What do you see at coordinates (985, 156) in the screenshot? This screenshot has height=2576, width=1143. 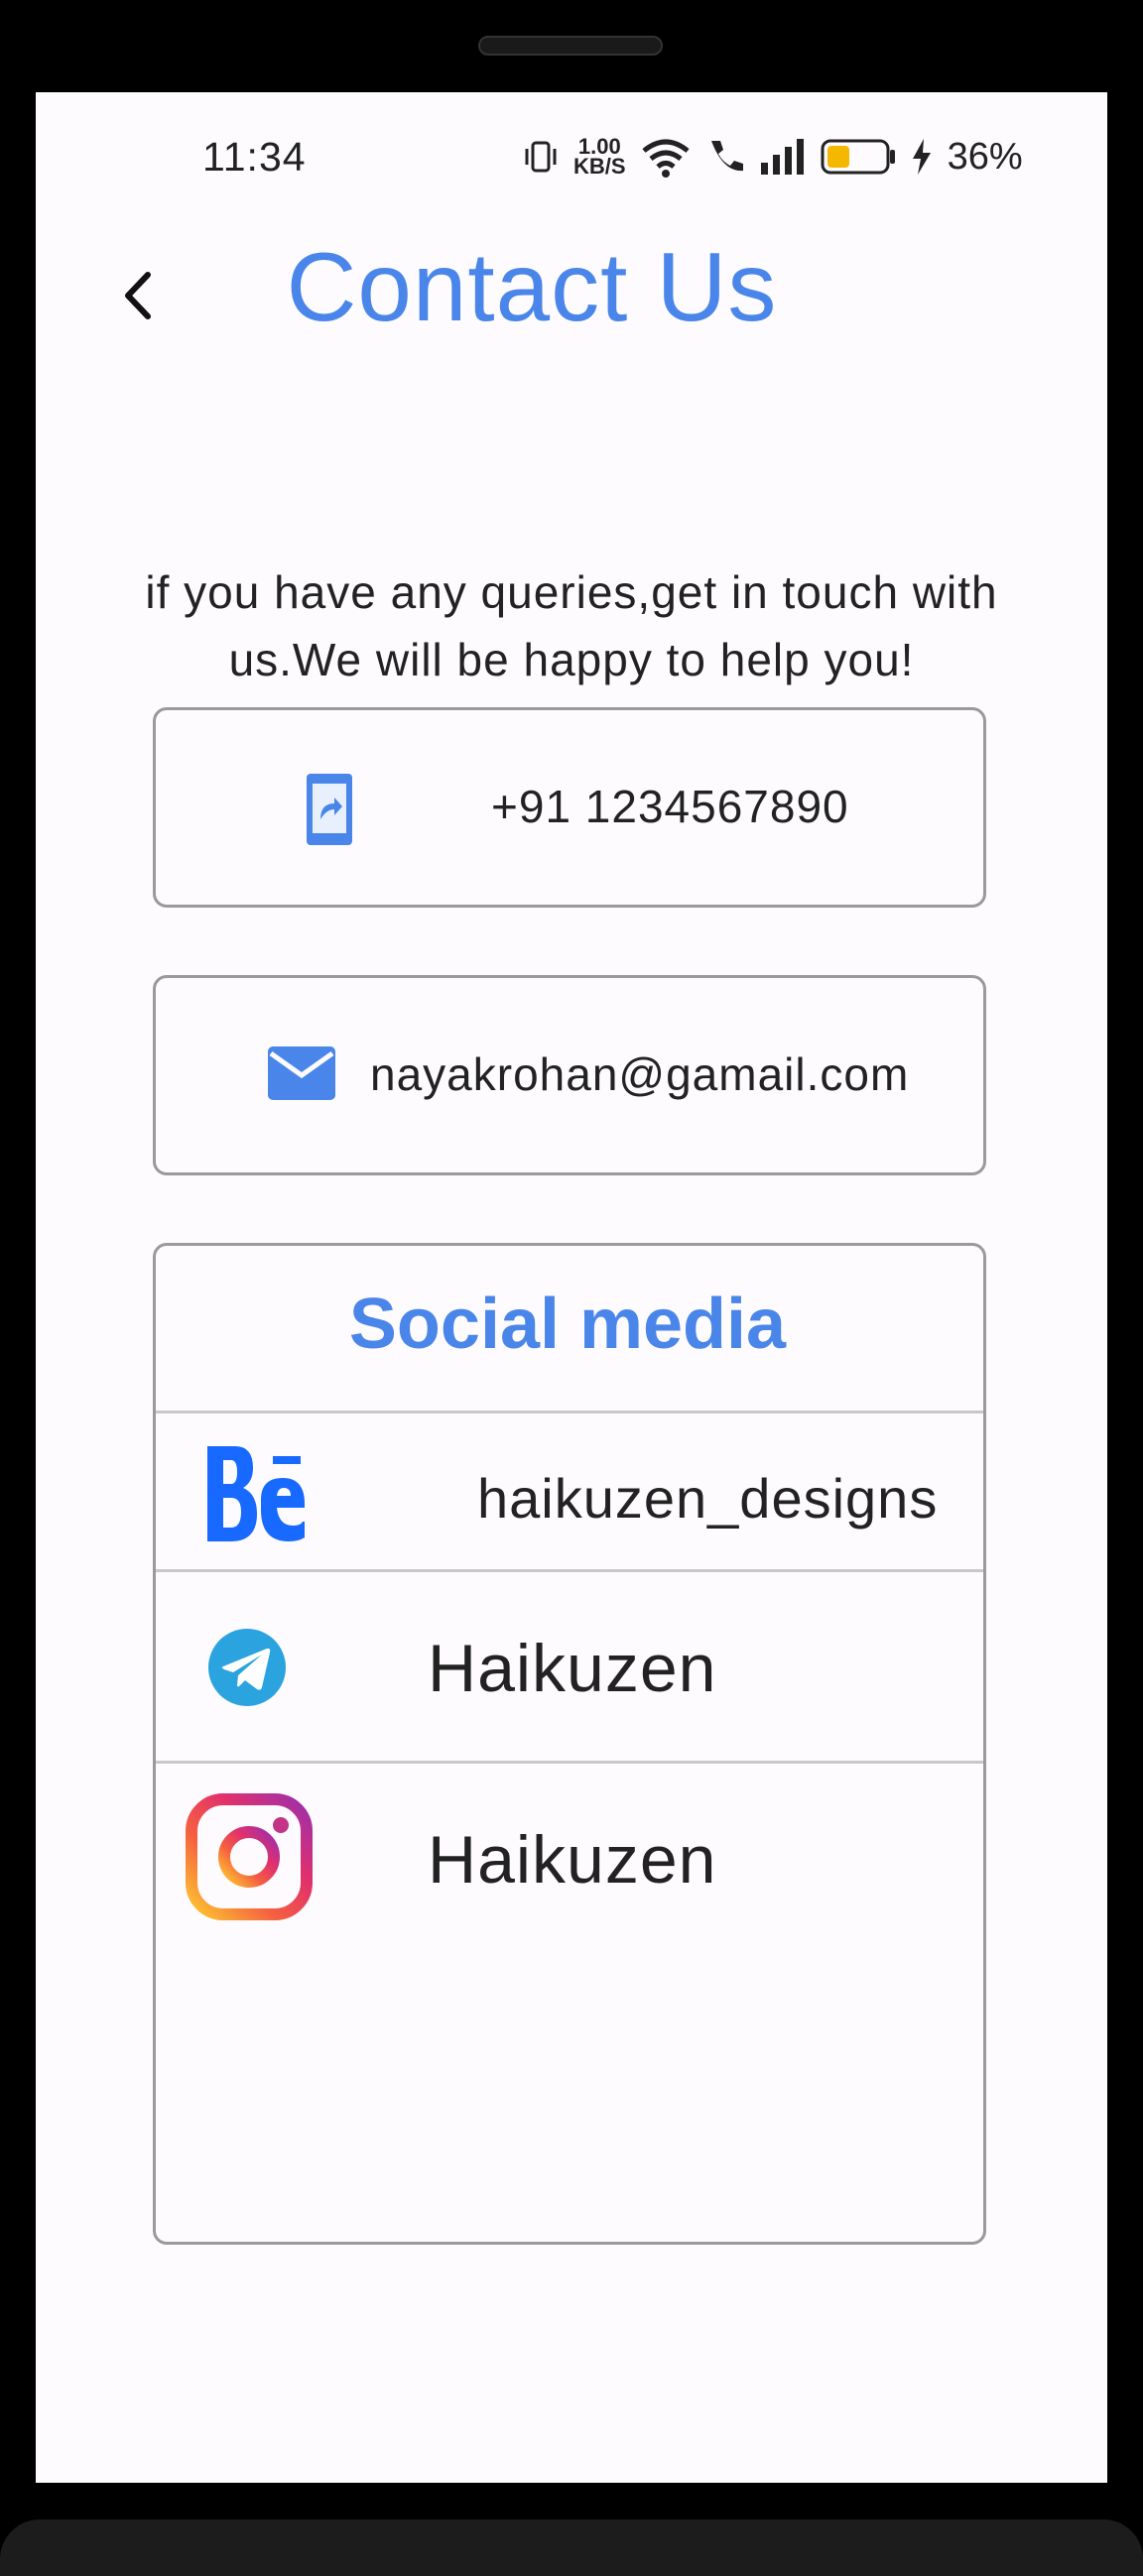 I see `battery-percent: 36%` at bounding box center [985, 156].